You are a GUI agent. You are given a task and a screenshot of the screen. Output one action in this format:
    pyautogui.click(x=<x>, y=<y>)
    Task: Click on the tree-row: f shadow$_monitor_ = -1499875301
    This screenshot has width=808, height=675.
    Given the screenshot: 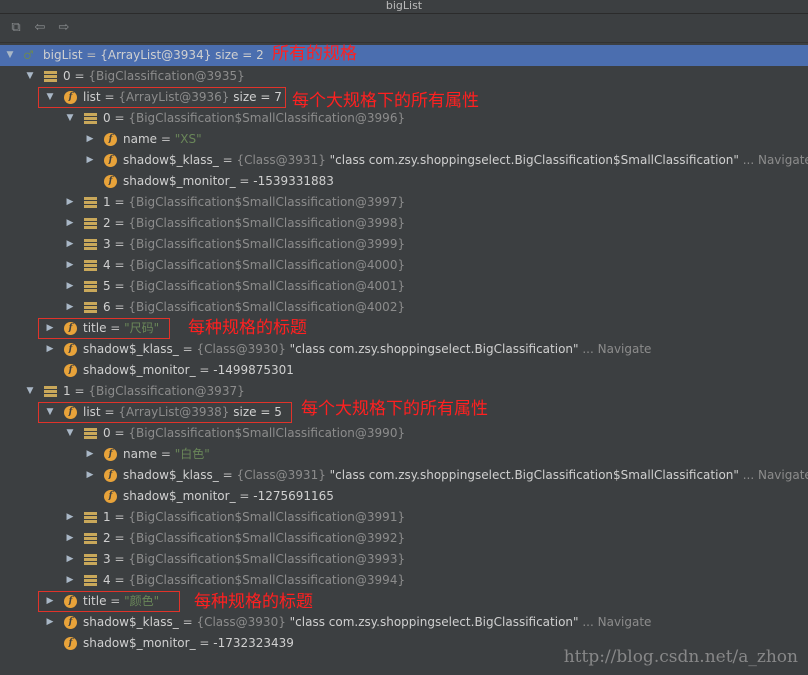 What is the action you would take?
    pyautogui.click(x=404, y=370)
    